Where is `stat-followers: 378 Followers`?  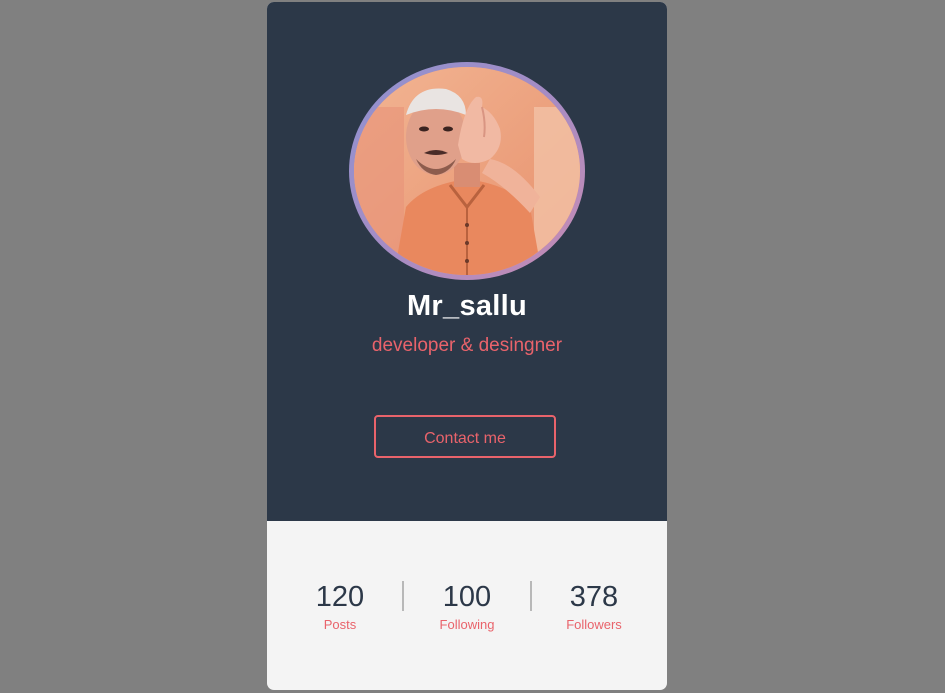 stat-followers: 378 Followers is located at coordinates (594, 605).